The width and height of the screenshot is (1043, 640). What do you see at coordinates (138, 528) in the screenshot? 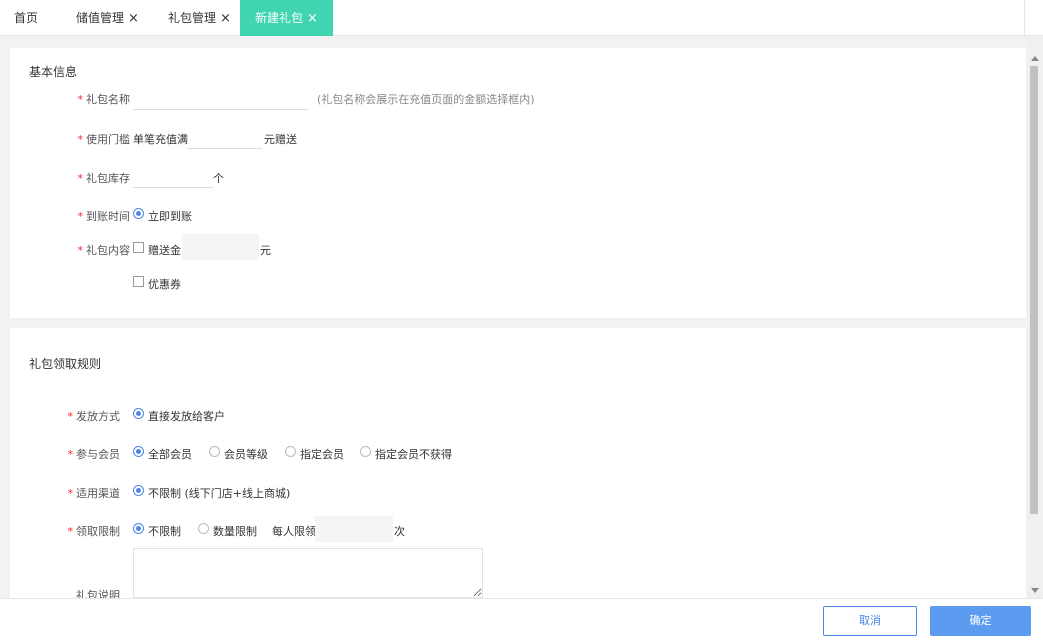
I see `radio-limit-unlimited` at bounding box center [138, 528].